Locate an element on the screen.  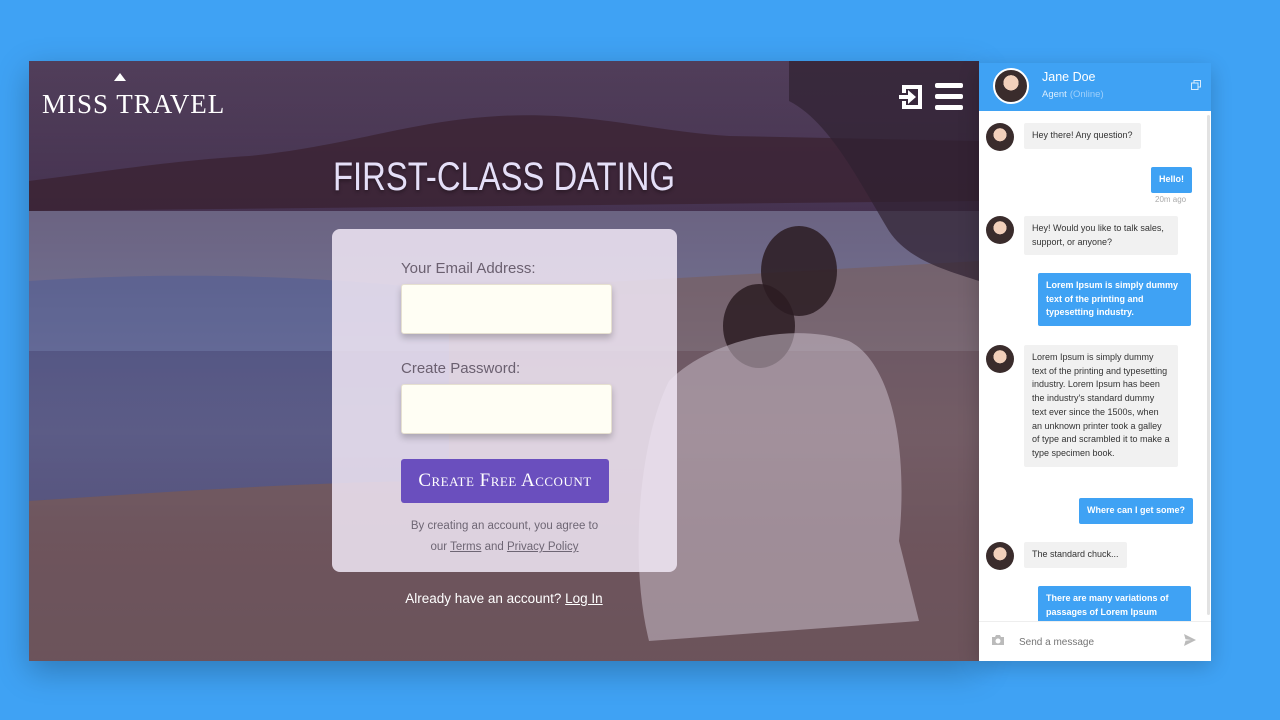
email-field is located at coordinates (506, 309).